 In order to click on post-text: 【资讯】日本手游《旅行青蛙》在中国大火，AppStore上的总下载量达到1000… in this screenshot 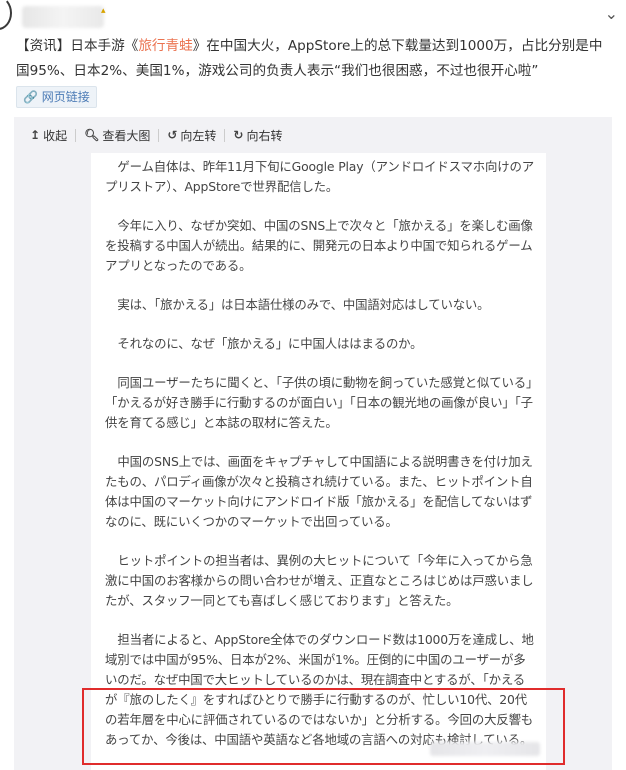, I will do `click(316, 59)`.